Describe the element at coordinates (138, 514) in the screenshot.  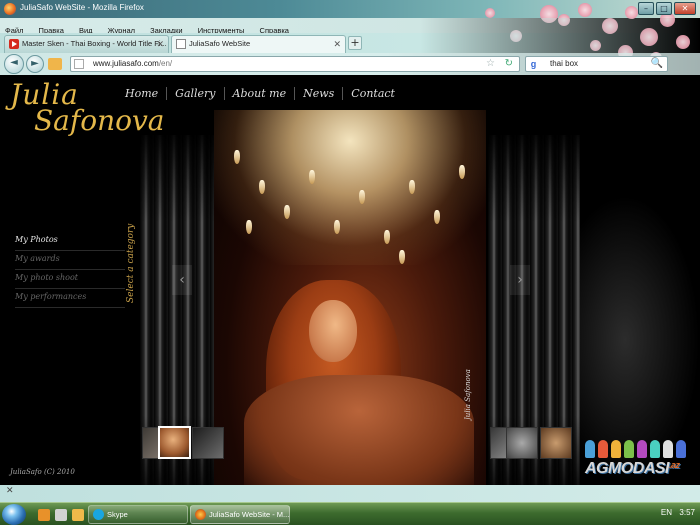
I see `taskbar-item-skype: Skype` at that location.